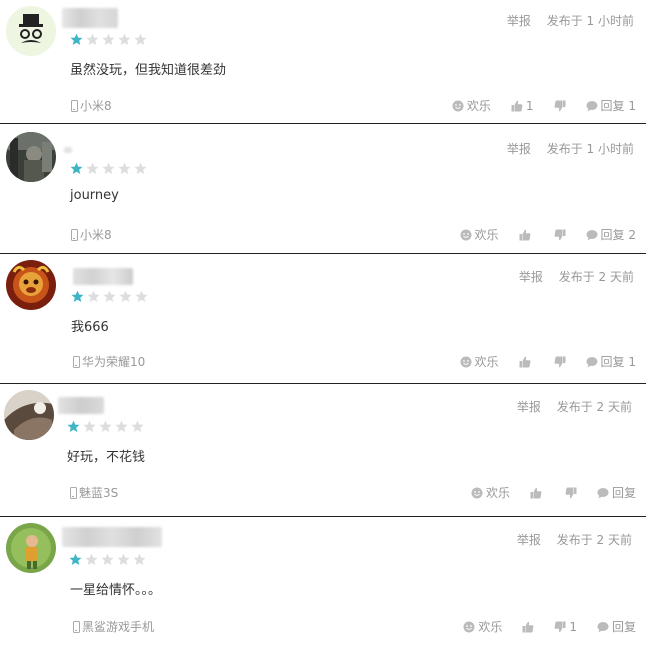 This screenshot has height=647, width=646. What do you see at coordinates (94, 195) in the screenshot?
I see `review-content: journey` at bounding box center [94, 195].